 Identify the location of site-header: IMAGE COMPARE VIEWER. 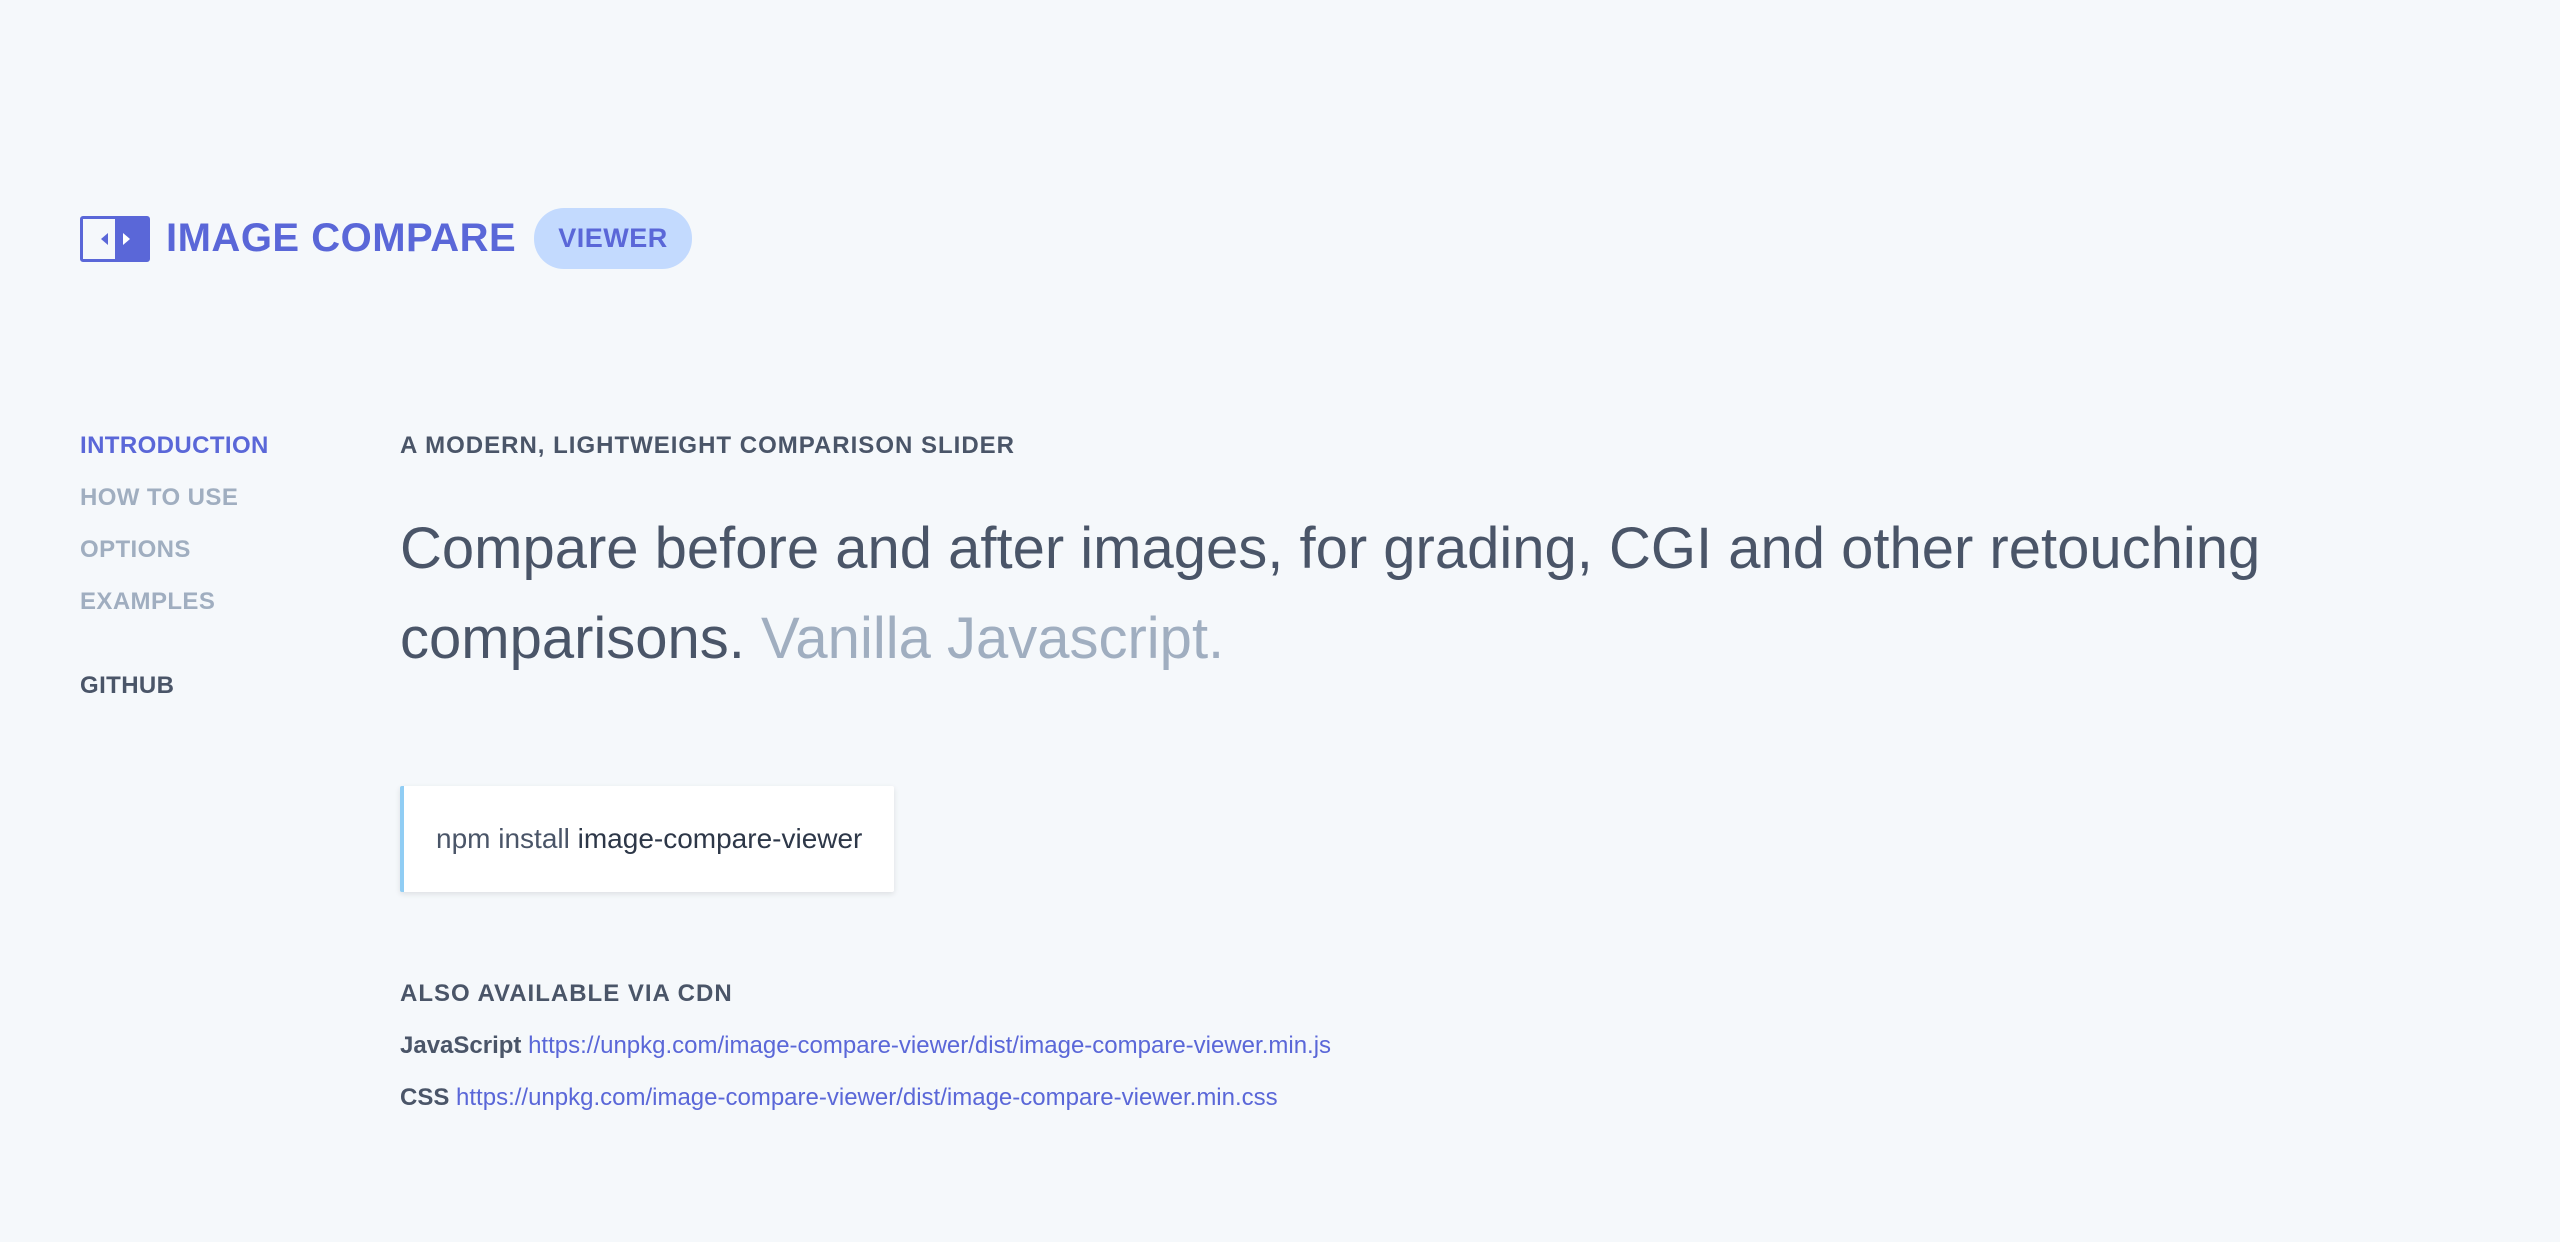
(386, 238).